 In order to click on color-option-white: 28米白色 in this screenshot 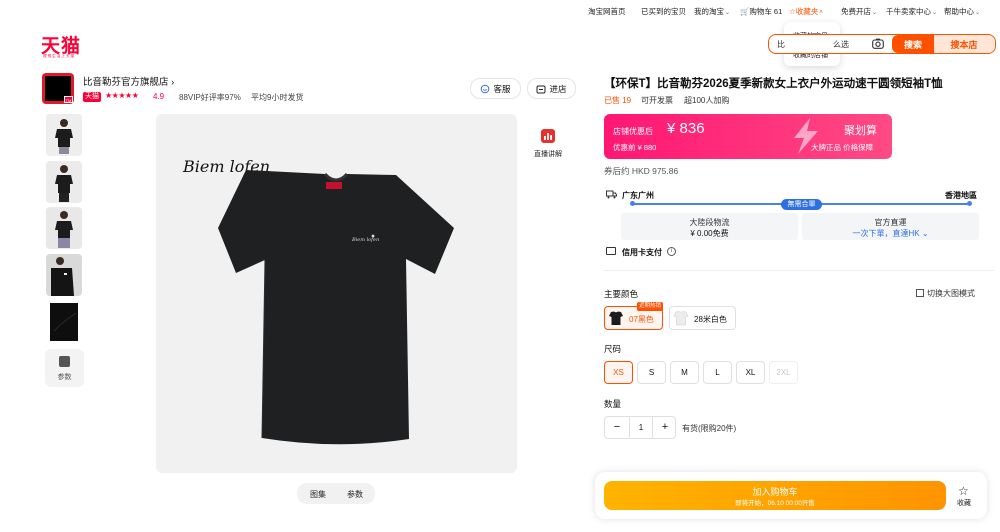, I will do `click(702, 318)`.